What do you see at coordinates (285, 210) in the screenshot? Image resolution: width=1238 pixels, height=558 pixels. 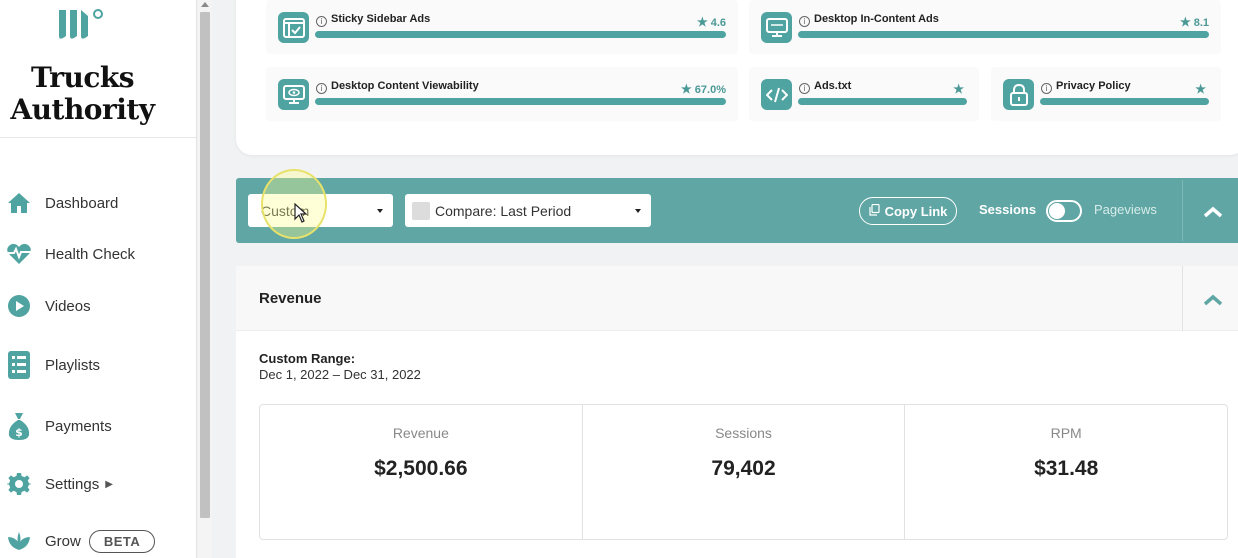 I see `date-range-value: Custom` at bounding box center [285, 210].